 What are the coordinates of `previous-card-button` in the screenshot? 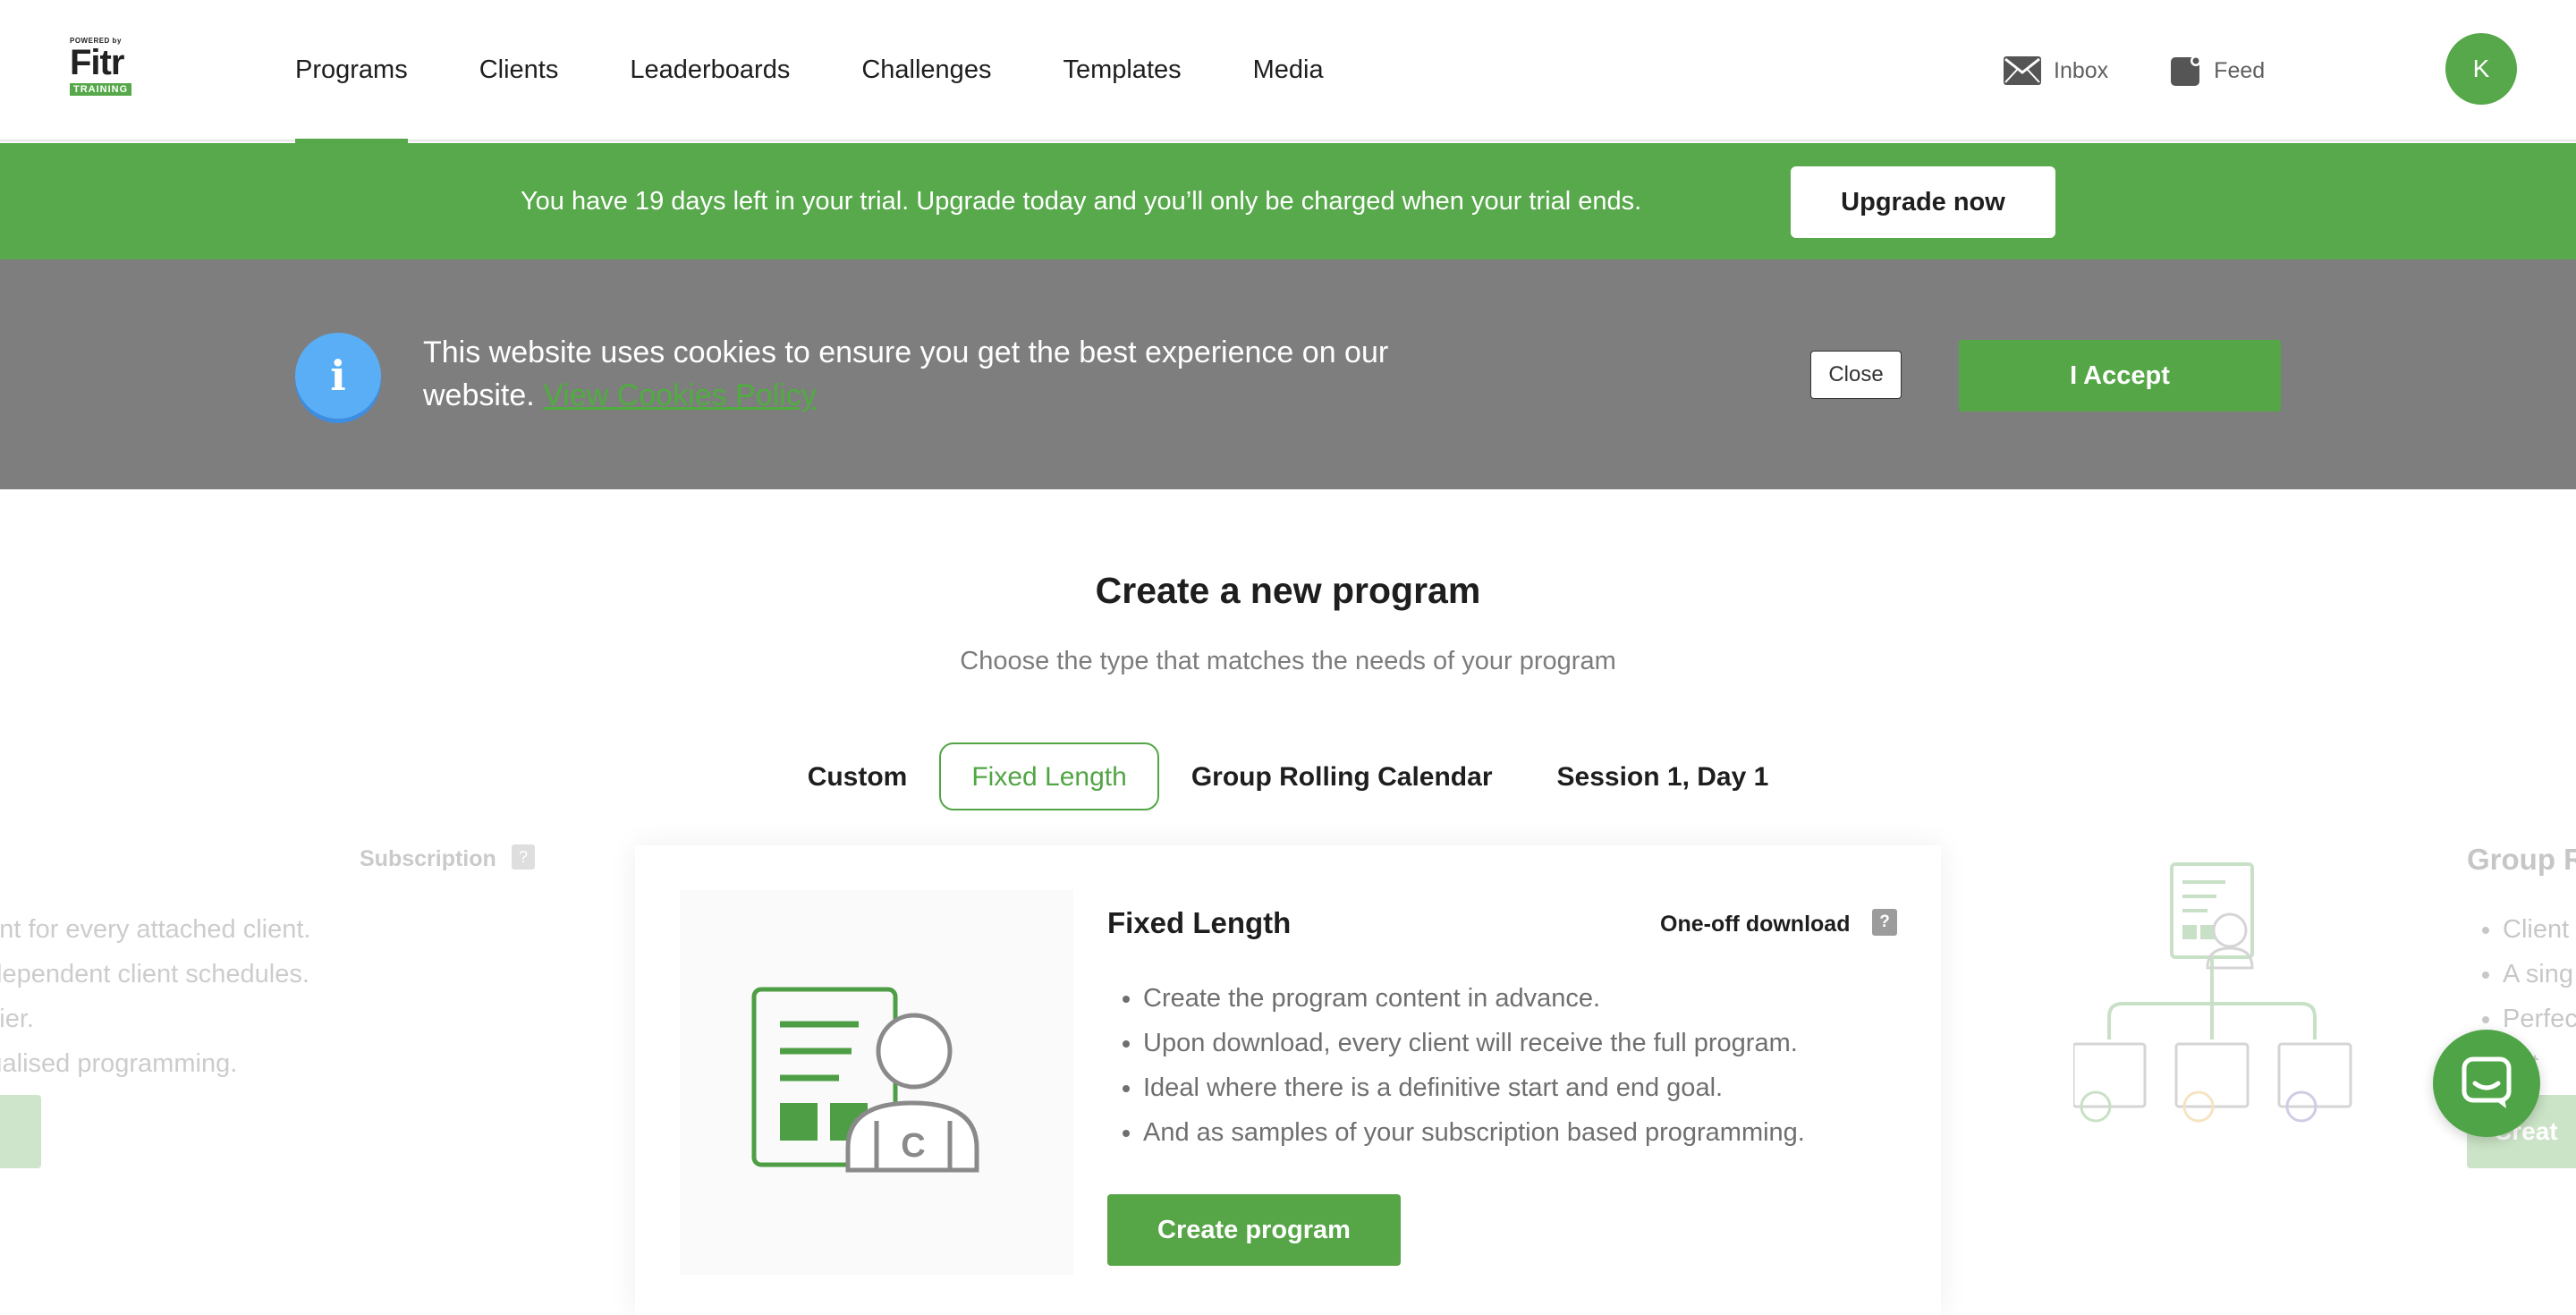 It's located at (20, 1131).